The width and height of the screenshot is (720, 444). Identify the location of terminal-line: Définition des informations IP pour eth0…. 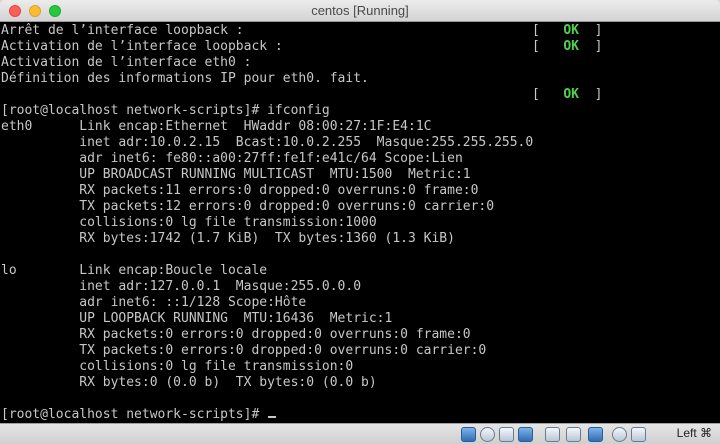
(185, 78).